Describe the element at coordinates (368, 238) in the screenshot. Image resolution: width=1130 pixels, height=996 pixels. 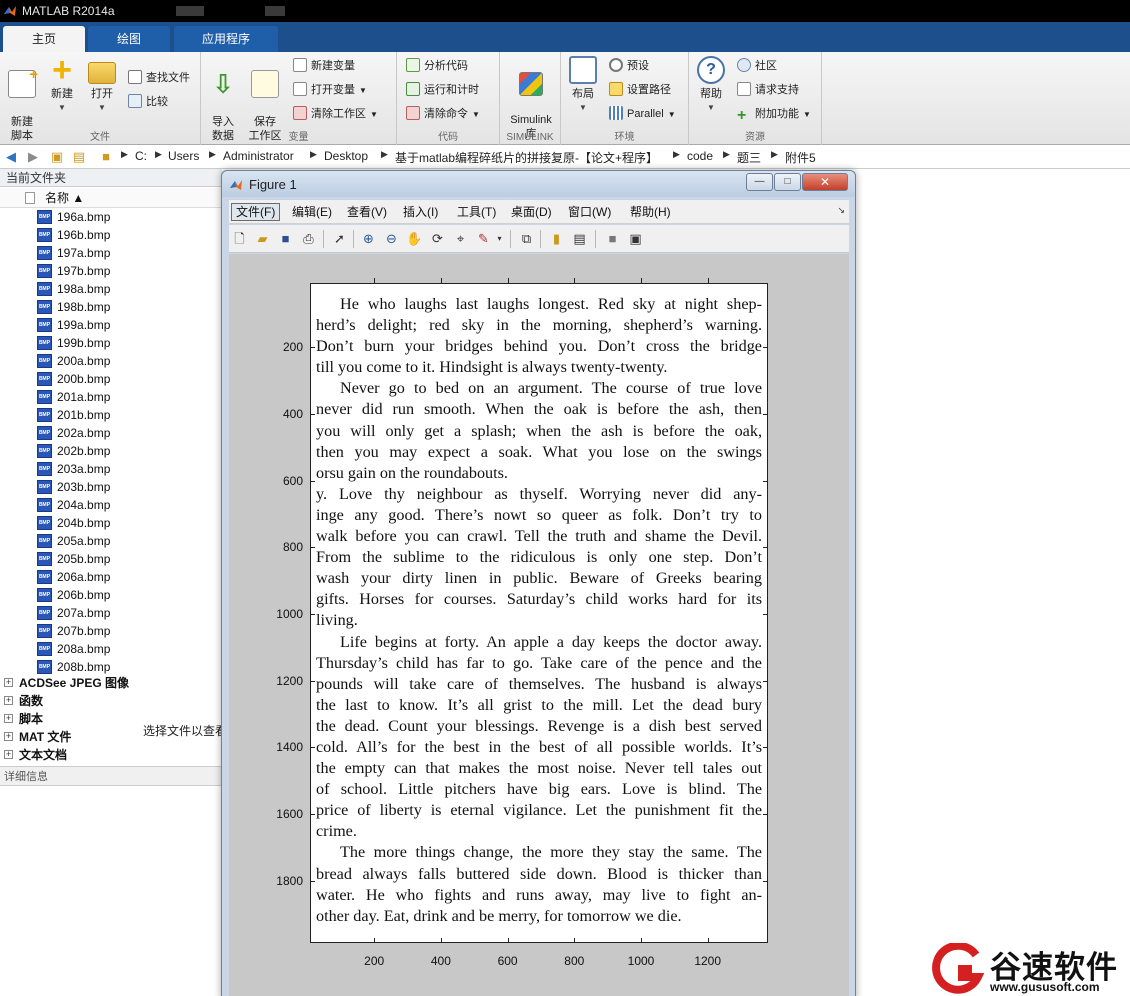
I see `zoom-in-icon: ⊕` at that location.